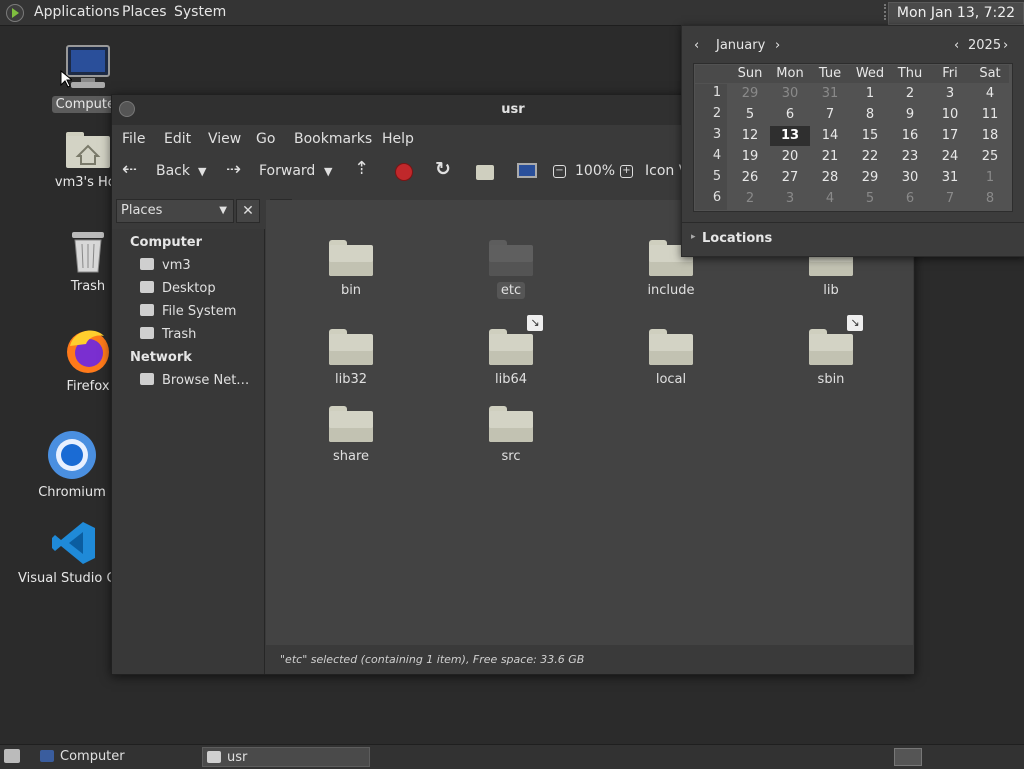 The image size is (1024, 769). What do you see at coordinates (72, 465) in the screenshot?
I see `desktop-icon-chromium: Chromium` at bounding box center [72, 465].